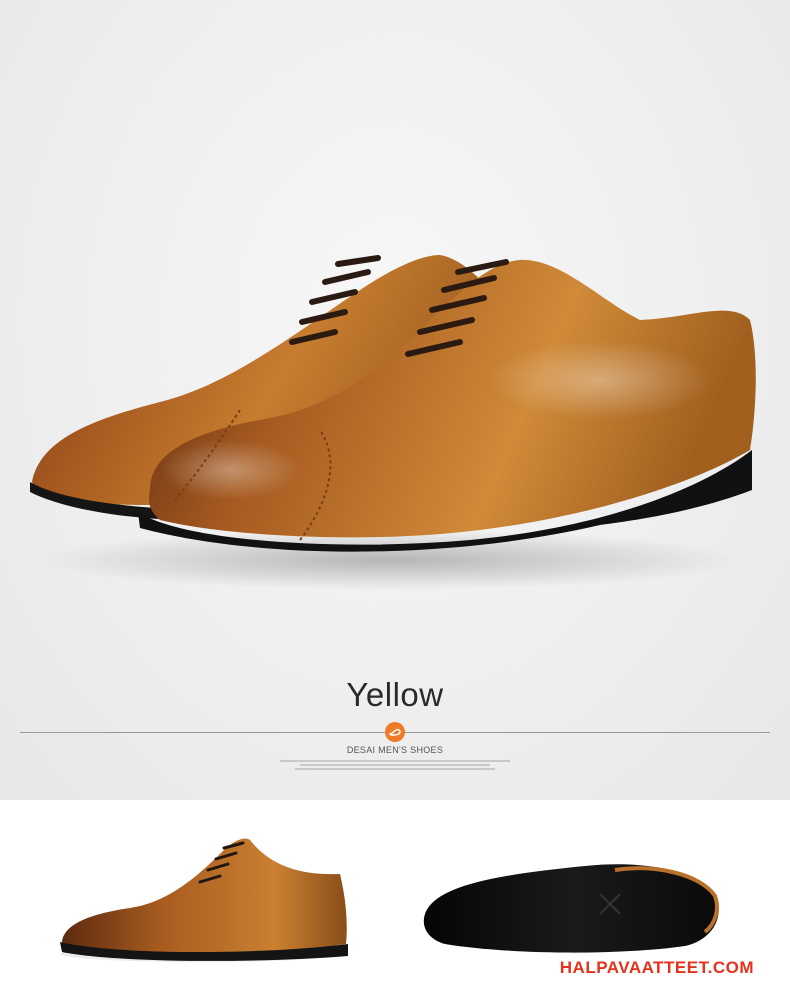 This screenshot has width=790, height=1008. Describe the element at coordinates (656, 967) in the screenshot. I see `watermark-text: HALPAVAATTEET.COM` at that location.